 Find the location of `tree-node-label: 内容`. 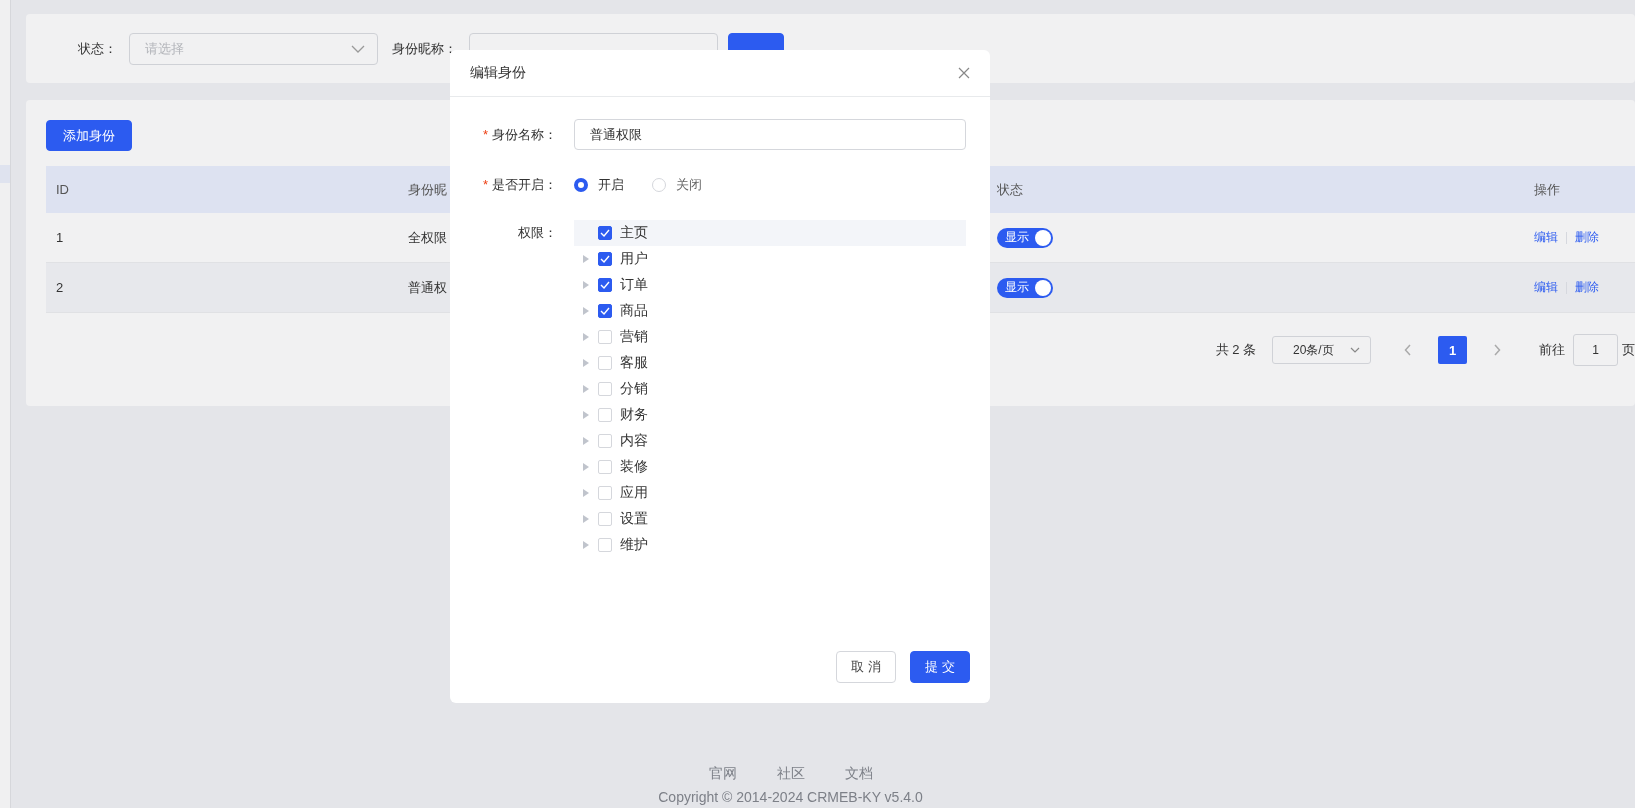

tree-node-label: 内容 is located at coordinates (634, 441).